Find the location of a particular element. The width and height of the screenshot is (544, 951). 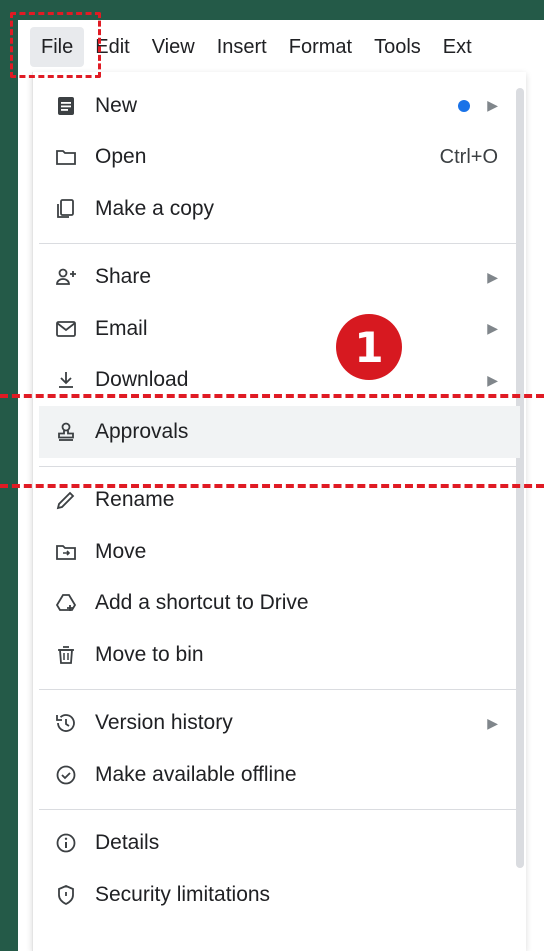

move-folder-icon is located at coordinates (66, 552).